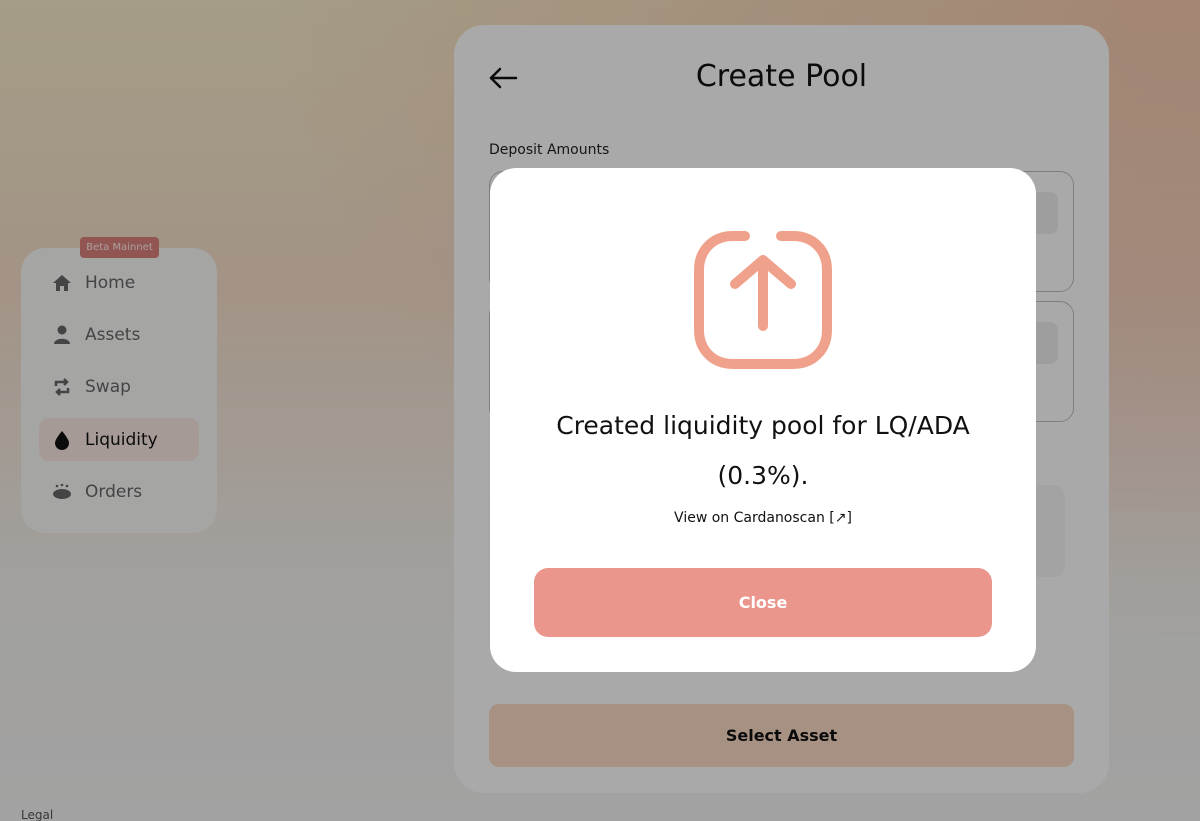  What do you see at coordinates (763, 518) in the screenshot?
I see `cardanoscan-link: View on Cardanoscan [↗]` at bounding box center [763, 518].